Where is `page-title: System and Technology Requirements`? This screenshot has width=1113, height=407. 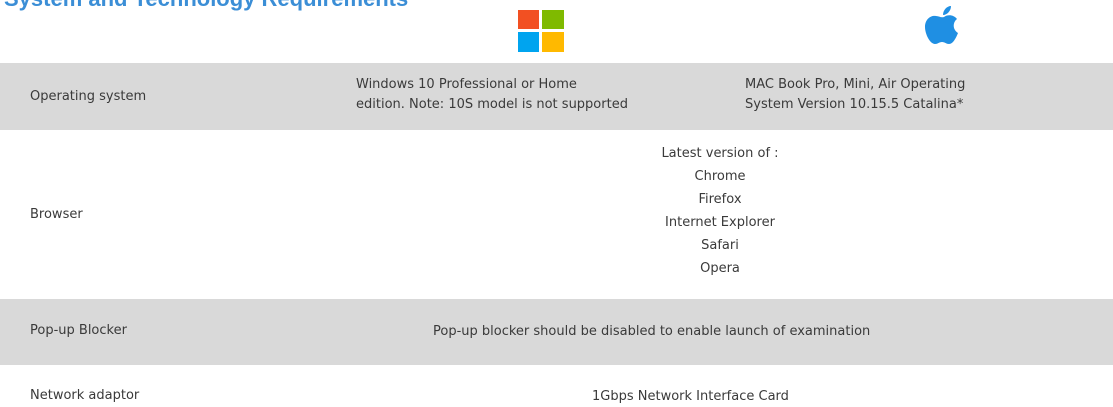
page-title: System and Technology Requirements is located at coordinates (206, 6).